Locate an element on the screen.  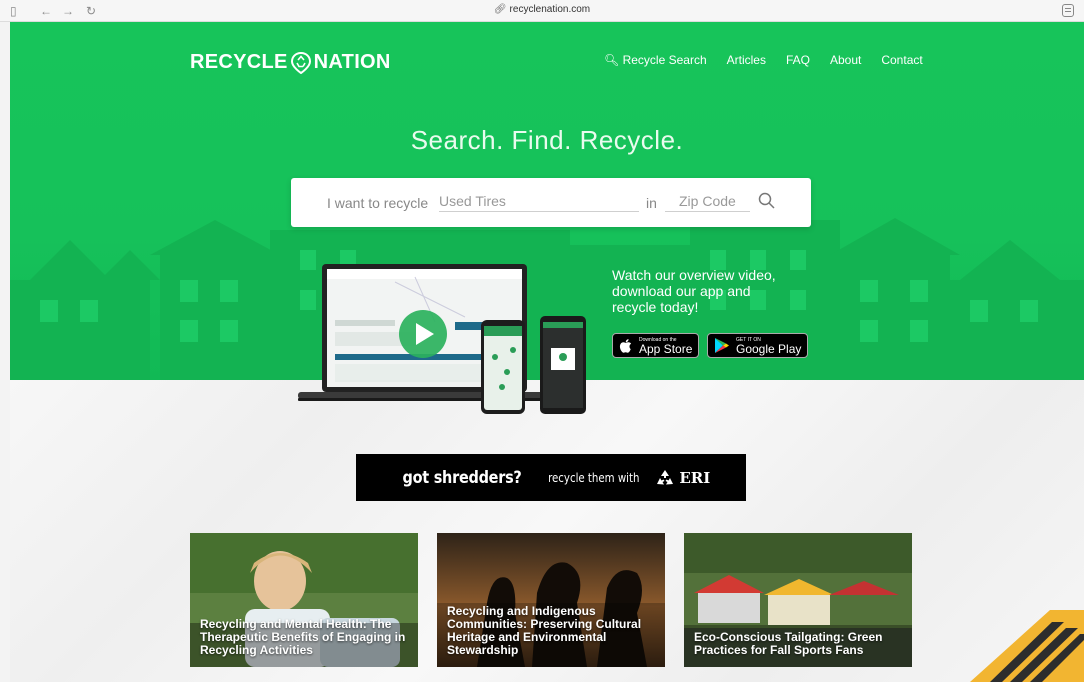
logo-text-recycle: RECYCLE is located at coordinates (239, 62).